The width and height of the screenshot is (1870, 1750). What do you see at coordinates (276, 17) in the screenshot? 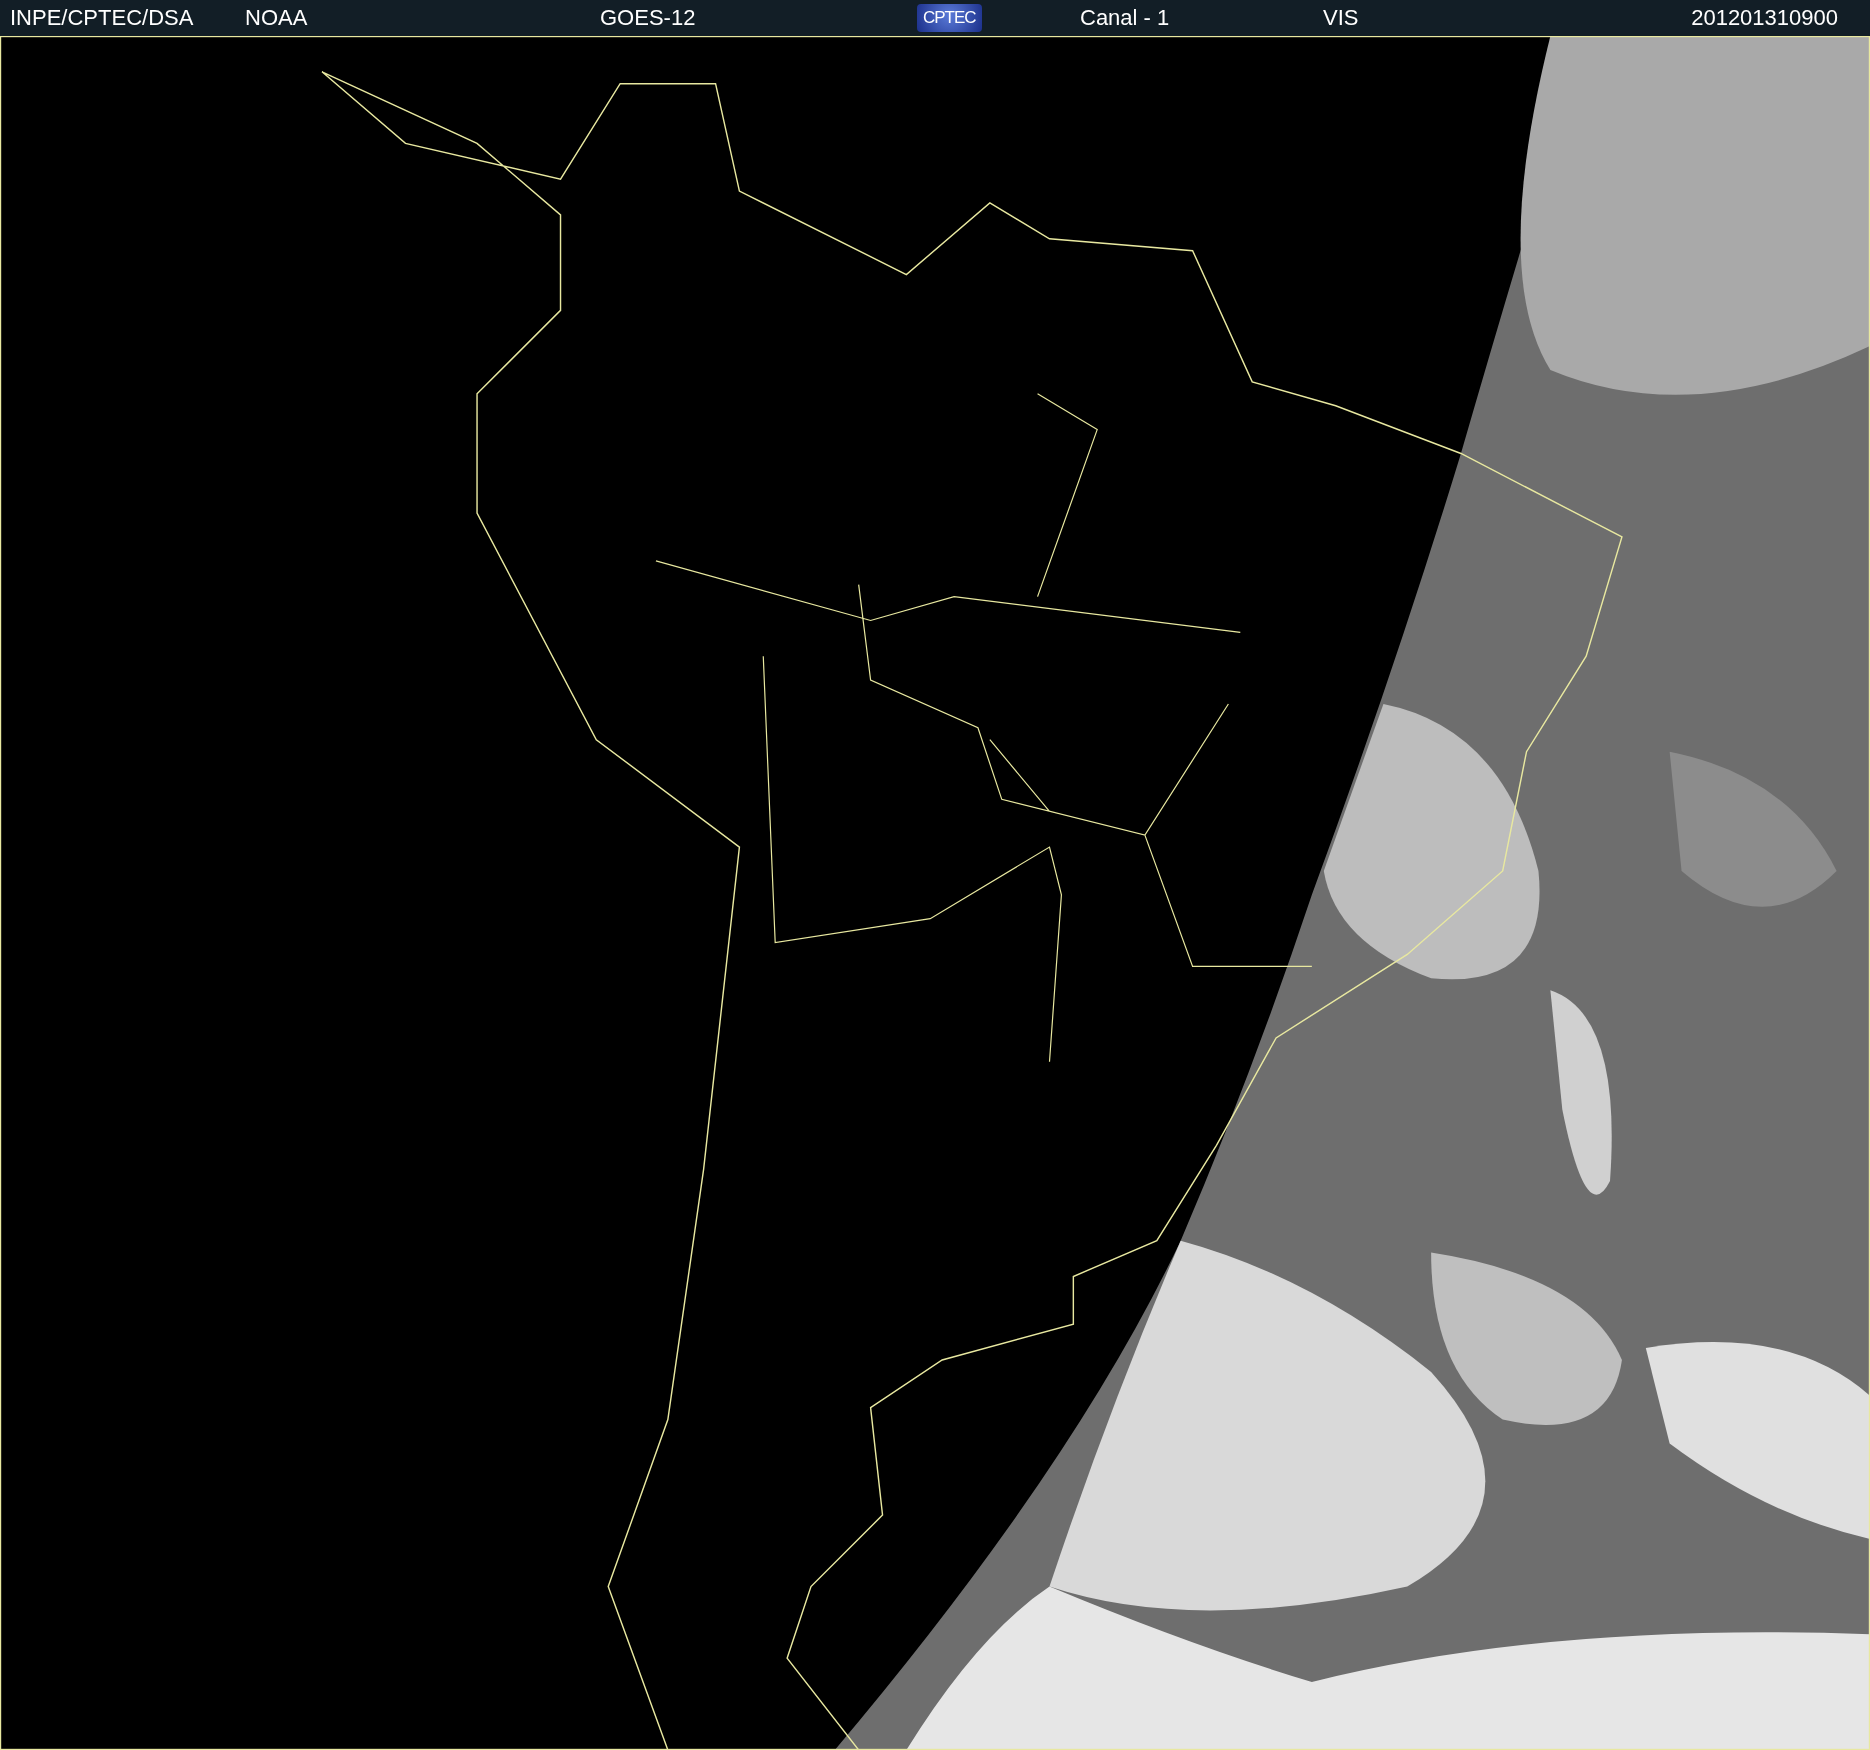
I see `header-label: NOAA` at bounding box center [276, 17].